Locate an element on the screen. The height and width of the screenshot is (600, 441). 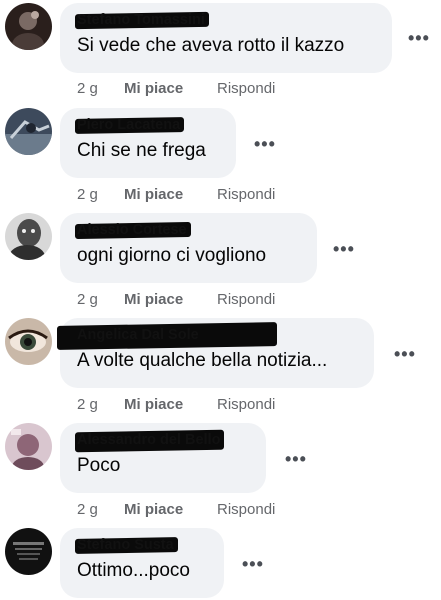
comment-bubble: Stefano Susta Ottimo...poco is located at coordinates (142, 563).